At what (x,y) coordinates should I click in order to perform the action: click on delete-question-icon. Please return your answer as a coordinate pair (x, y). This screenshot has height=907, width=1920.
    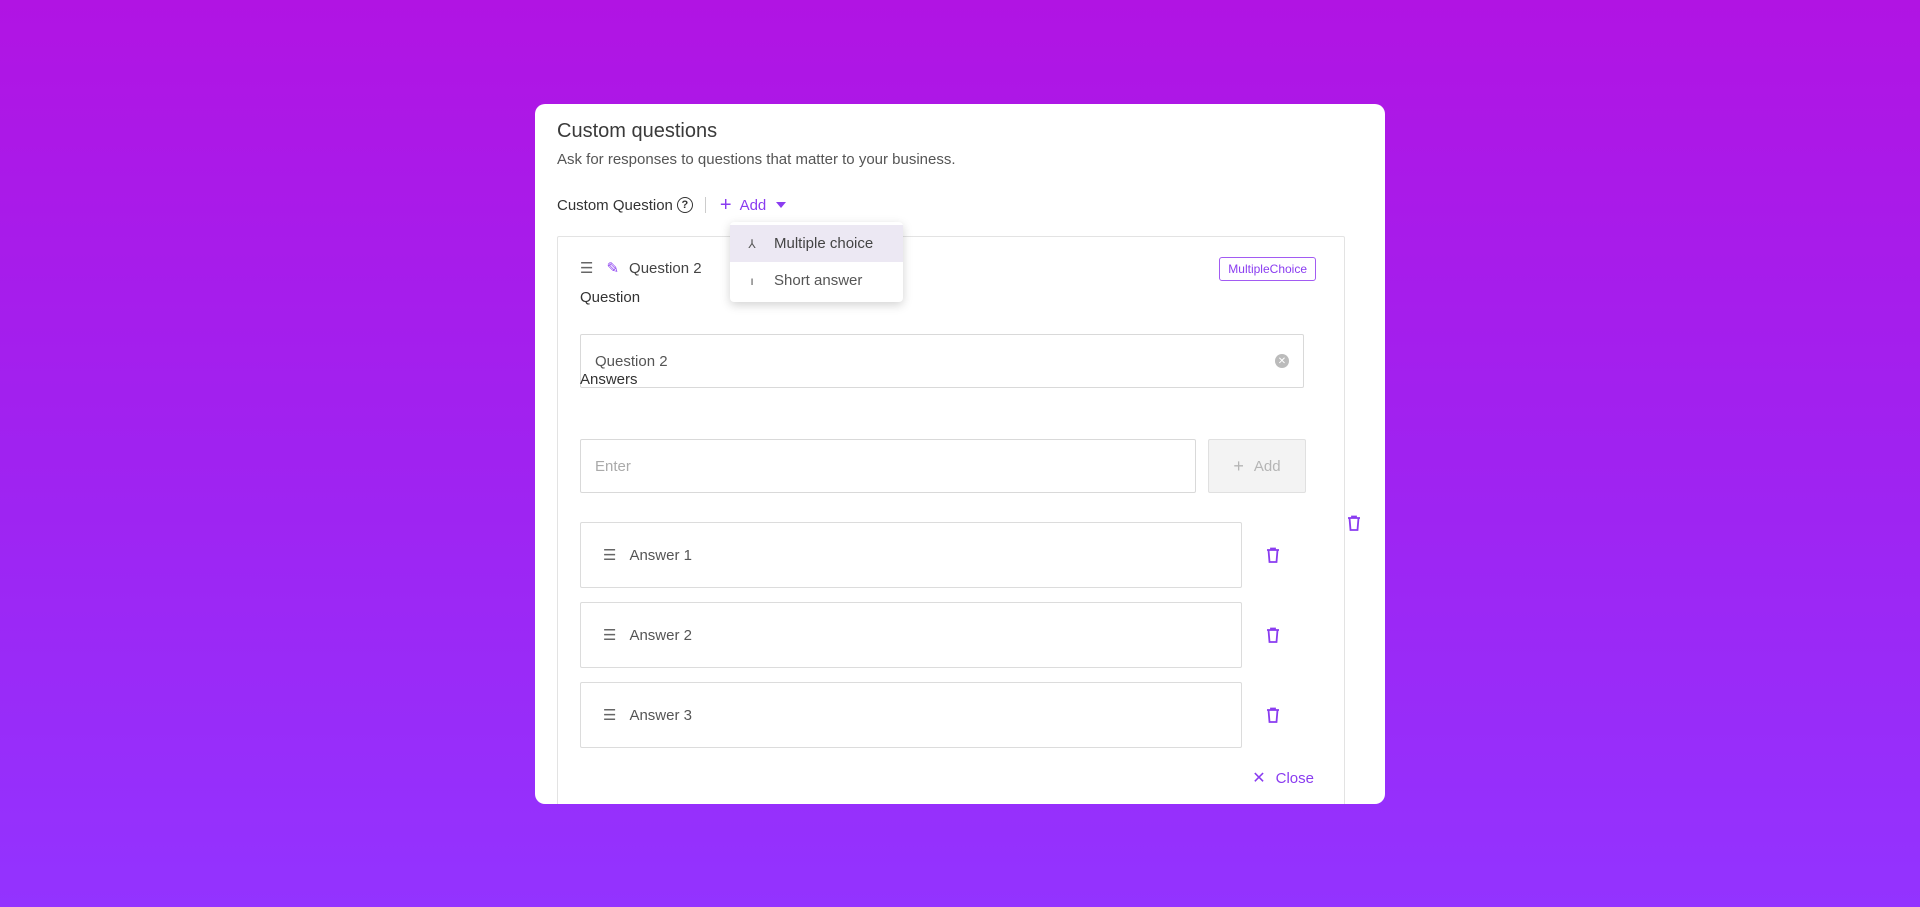
    Looking at the image, I should click on (1354, 525).